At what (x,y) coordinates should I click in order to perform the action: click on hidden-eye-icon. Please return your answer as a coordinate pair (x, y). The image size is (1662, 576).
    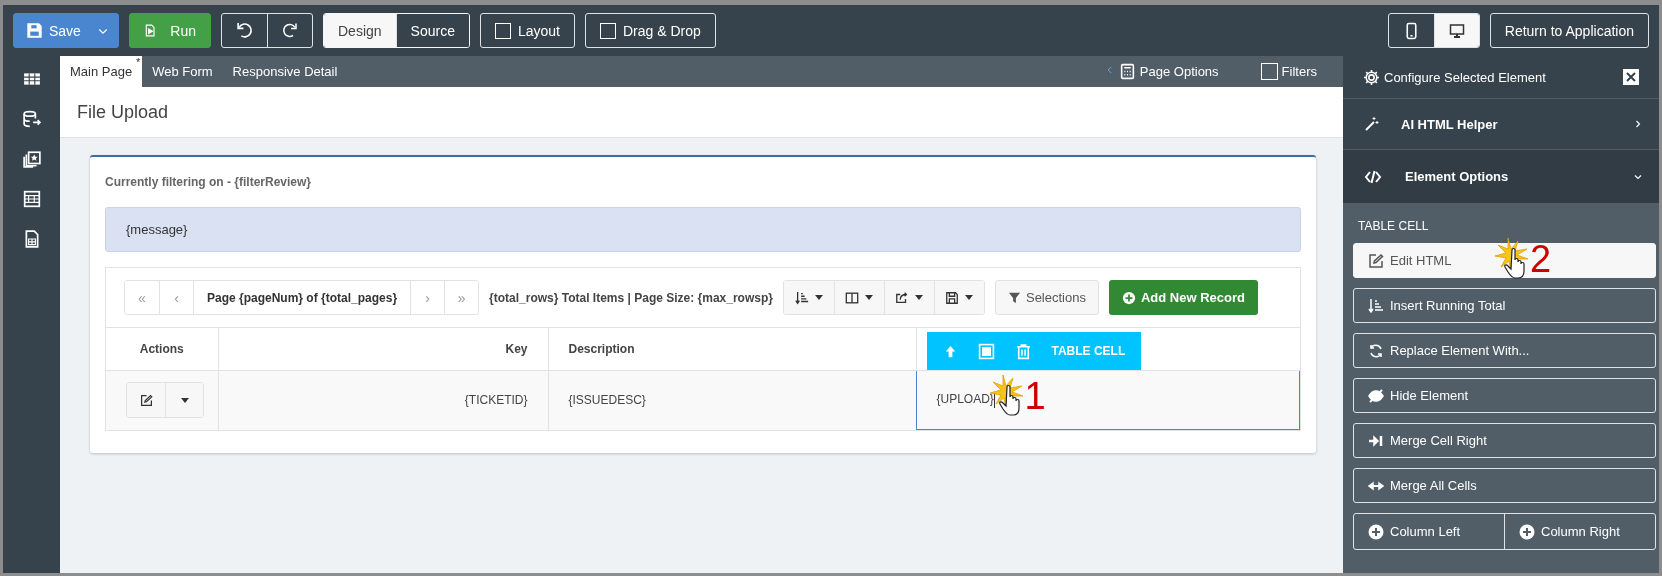
    Looking at the image, I should click on (1376, 395).